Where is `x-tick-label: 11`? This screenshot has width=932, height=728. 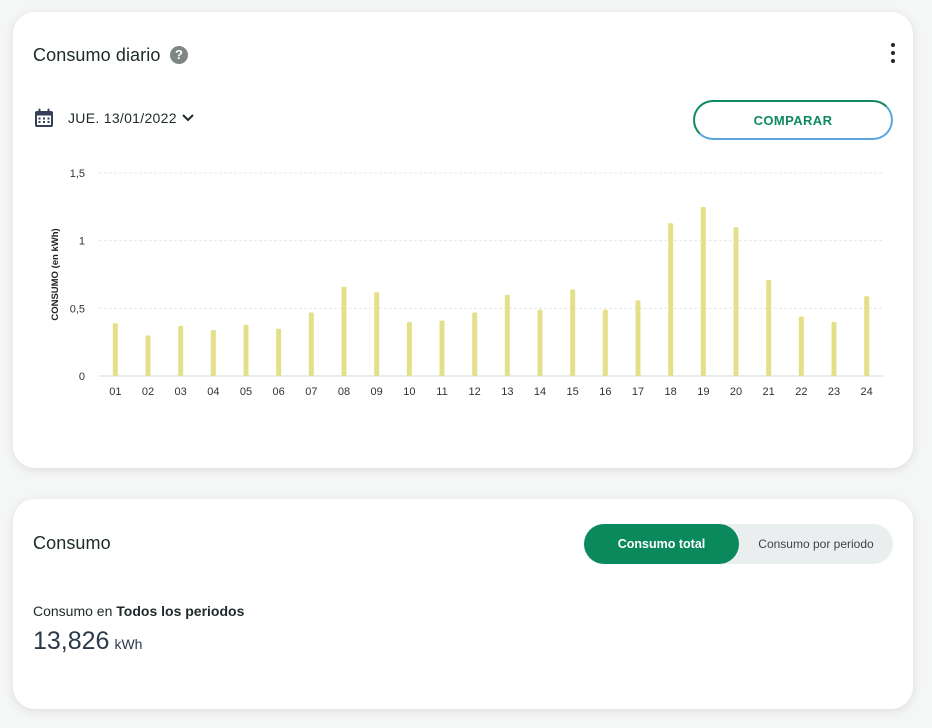
x-tick-label: 11 is located at coordinates (441, 392).